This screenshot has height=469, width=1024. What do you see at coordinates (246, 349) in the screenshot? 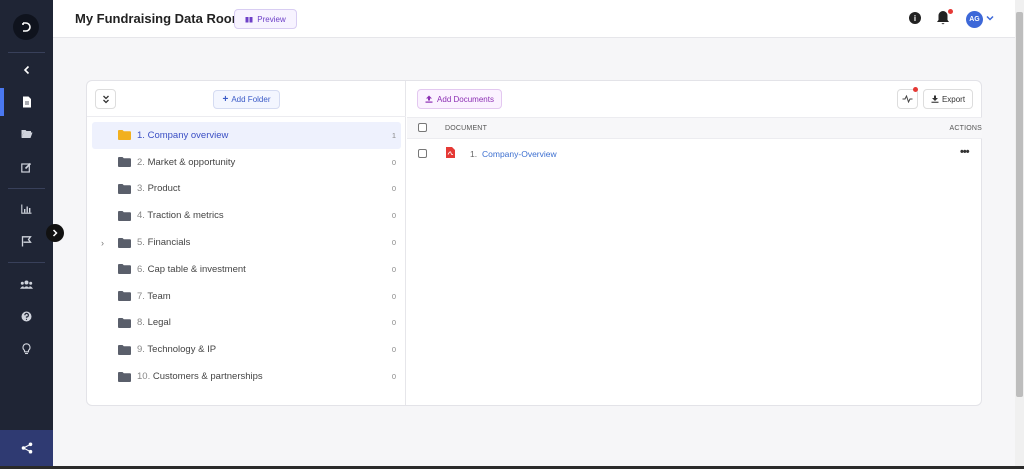
I see `folder-item: 9. Technology & IP 0` at bounding box center [246, 349].